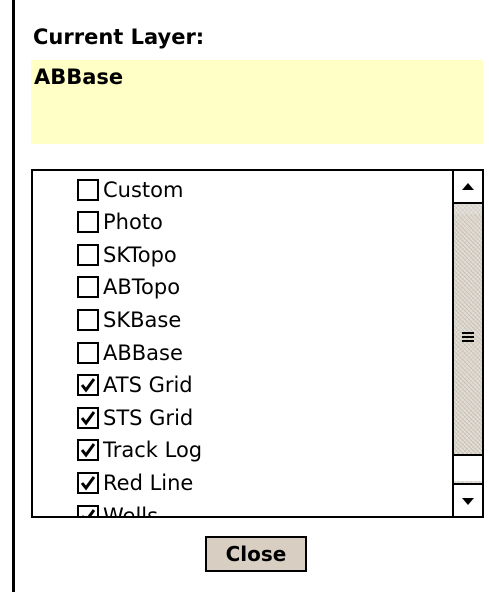 This screenshot has height=592, width=489. Describe the element at coordinates (153, 450) in the screenshot. I see `layer-label: Track Log` at that location.